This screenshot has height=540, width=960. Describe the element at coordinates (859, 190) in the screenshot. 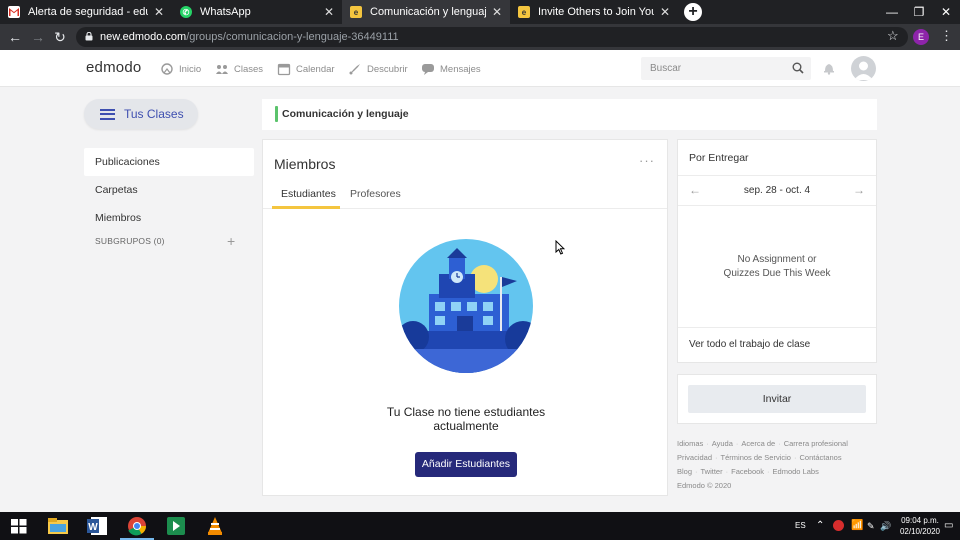

I see `next-week-icon: →` at that location.